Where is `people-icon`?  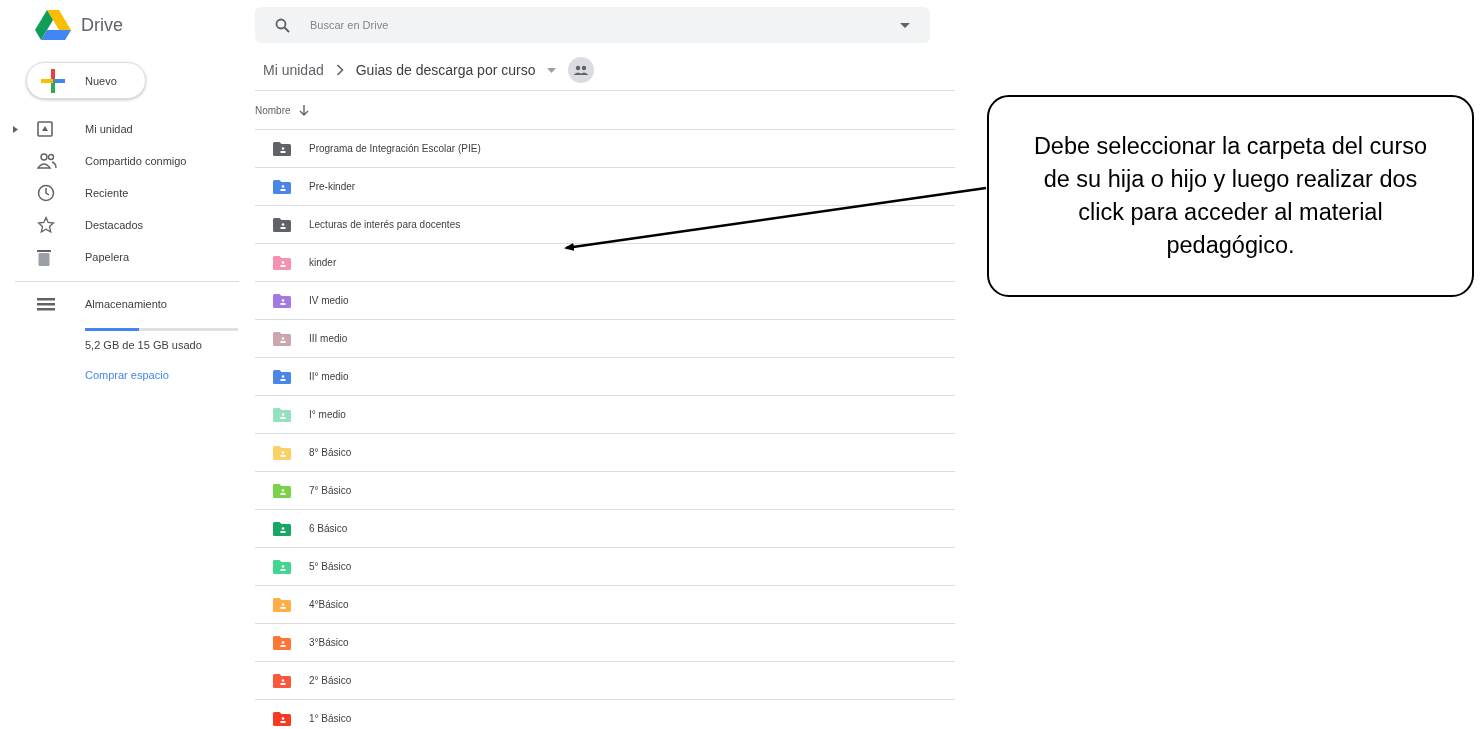
people-icon is located at coordinates (47, 161).